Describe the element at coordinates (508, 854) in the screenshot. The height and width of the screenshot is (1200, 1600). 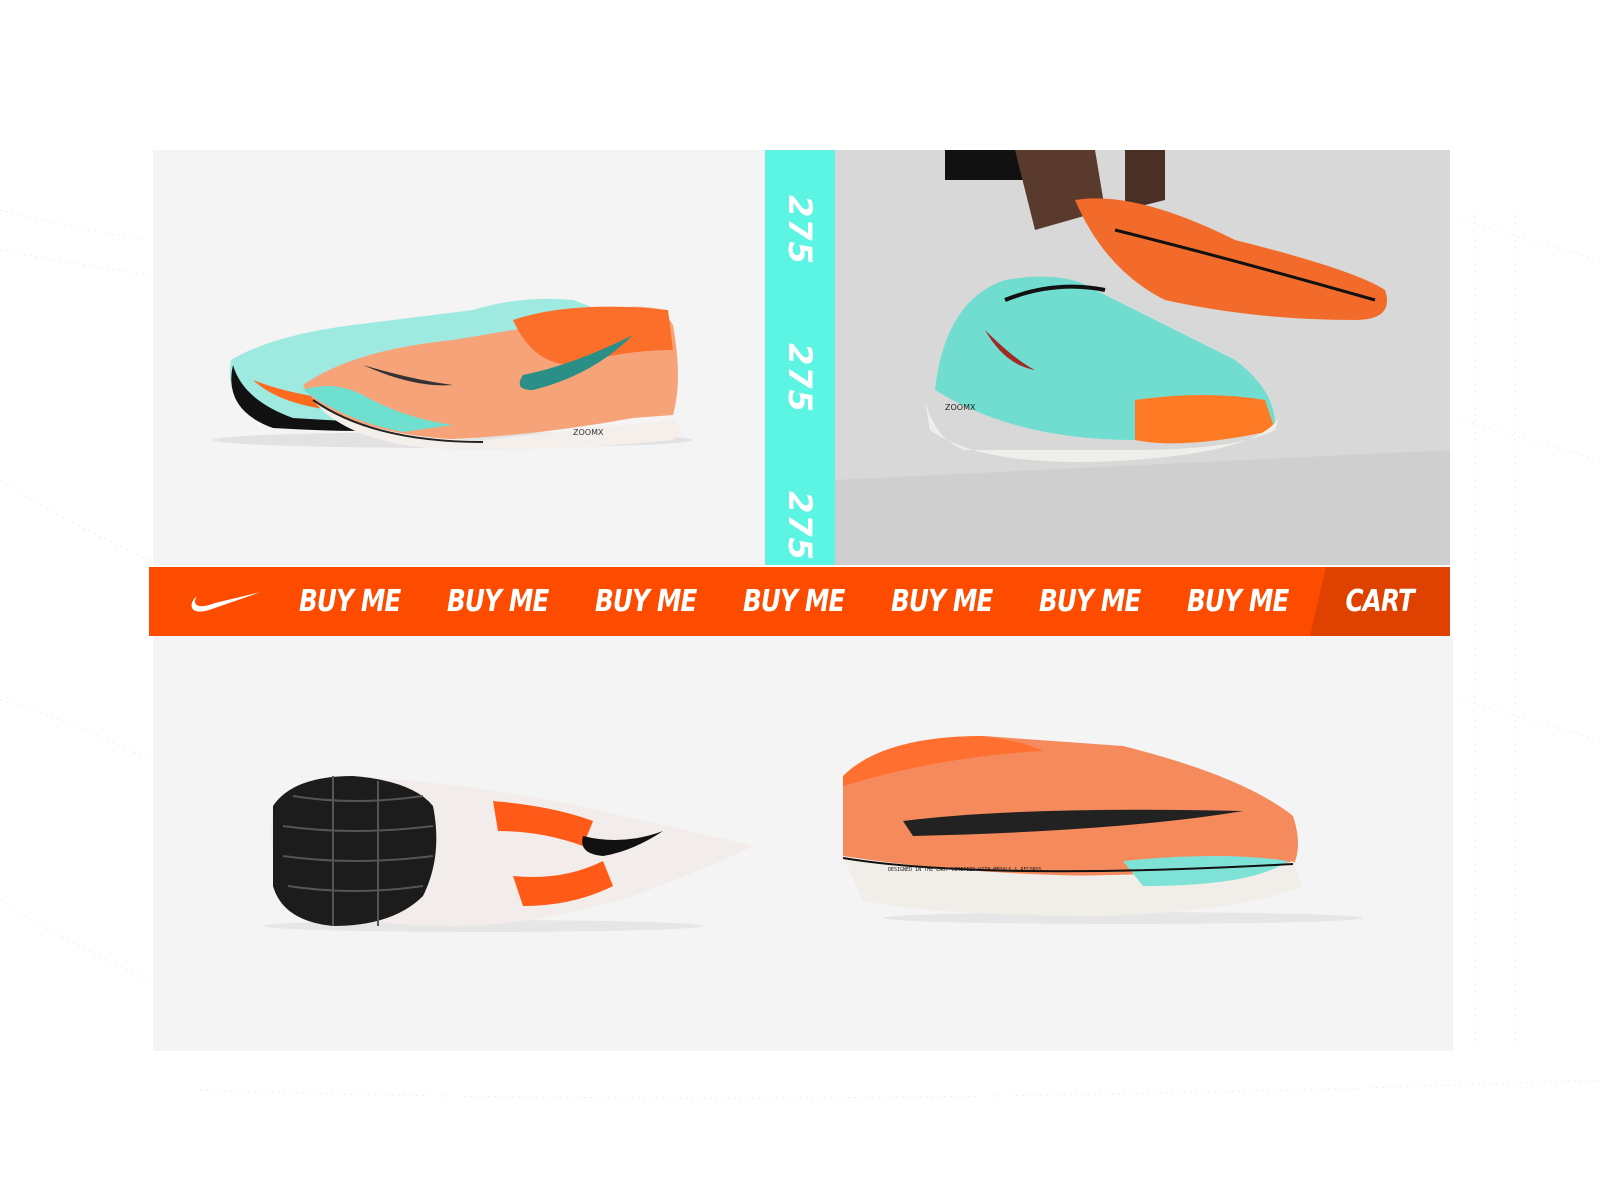
I see `shoe-outsole-image` at that location.